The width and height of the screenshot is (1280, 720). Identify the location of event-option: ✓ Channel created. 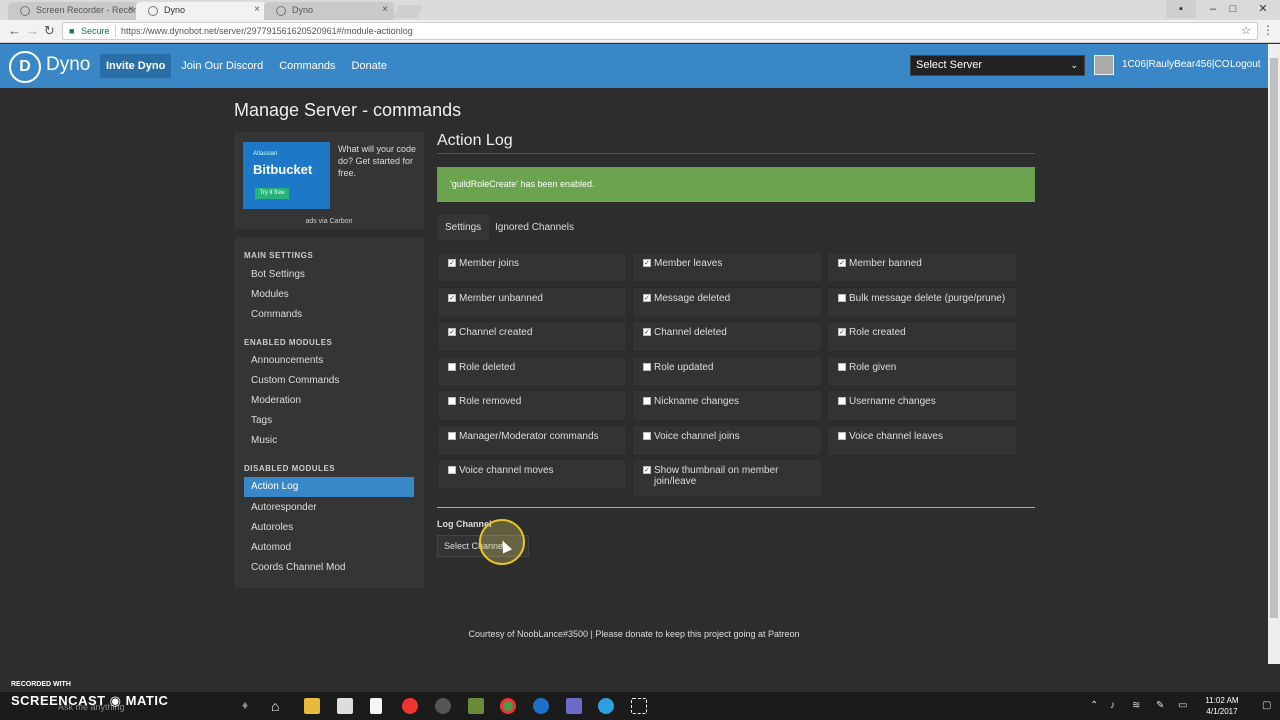
(532, 336).